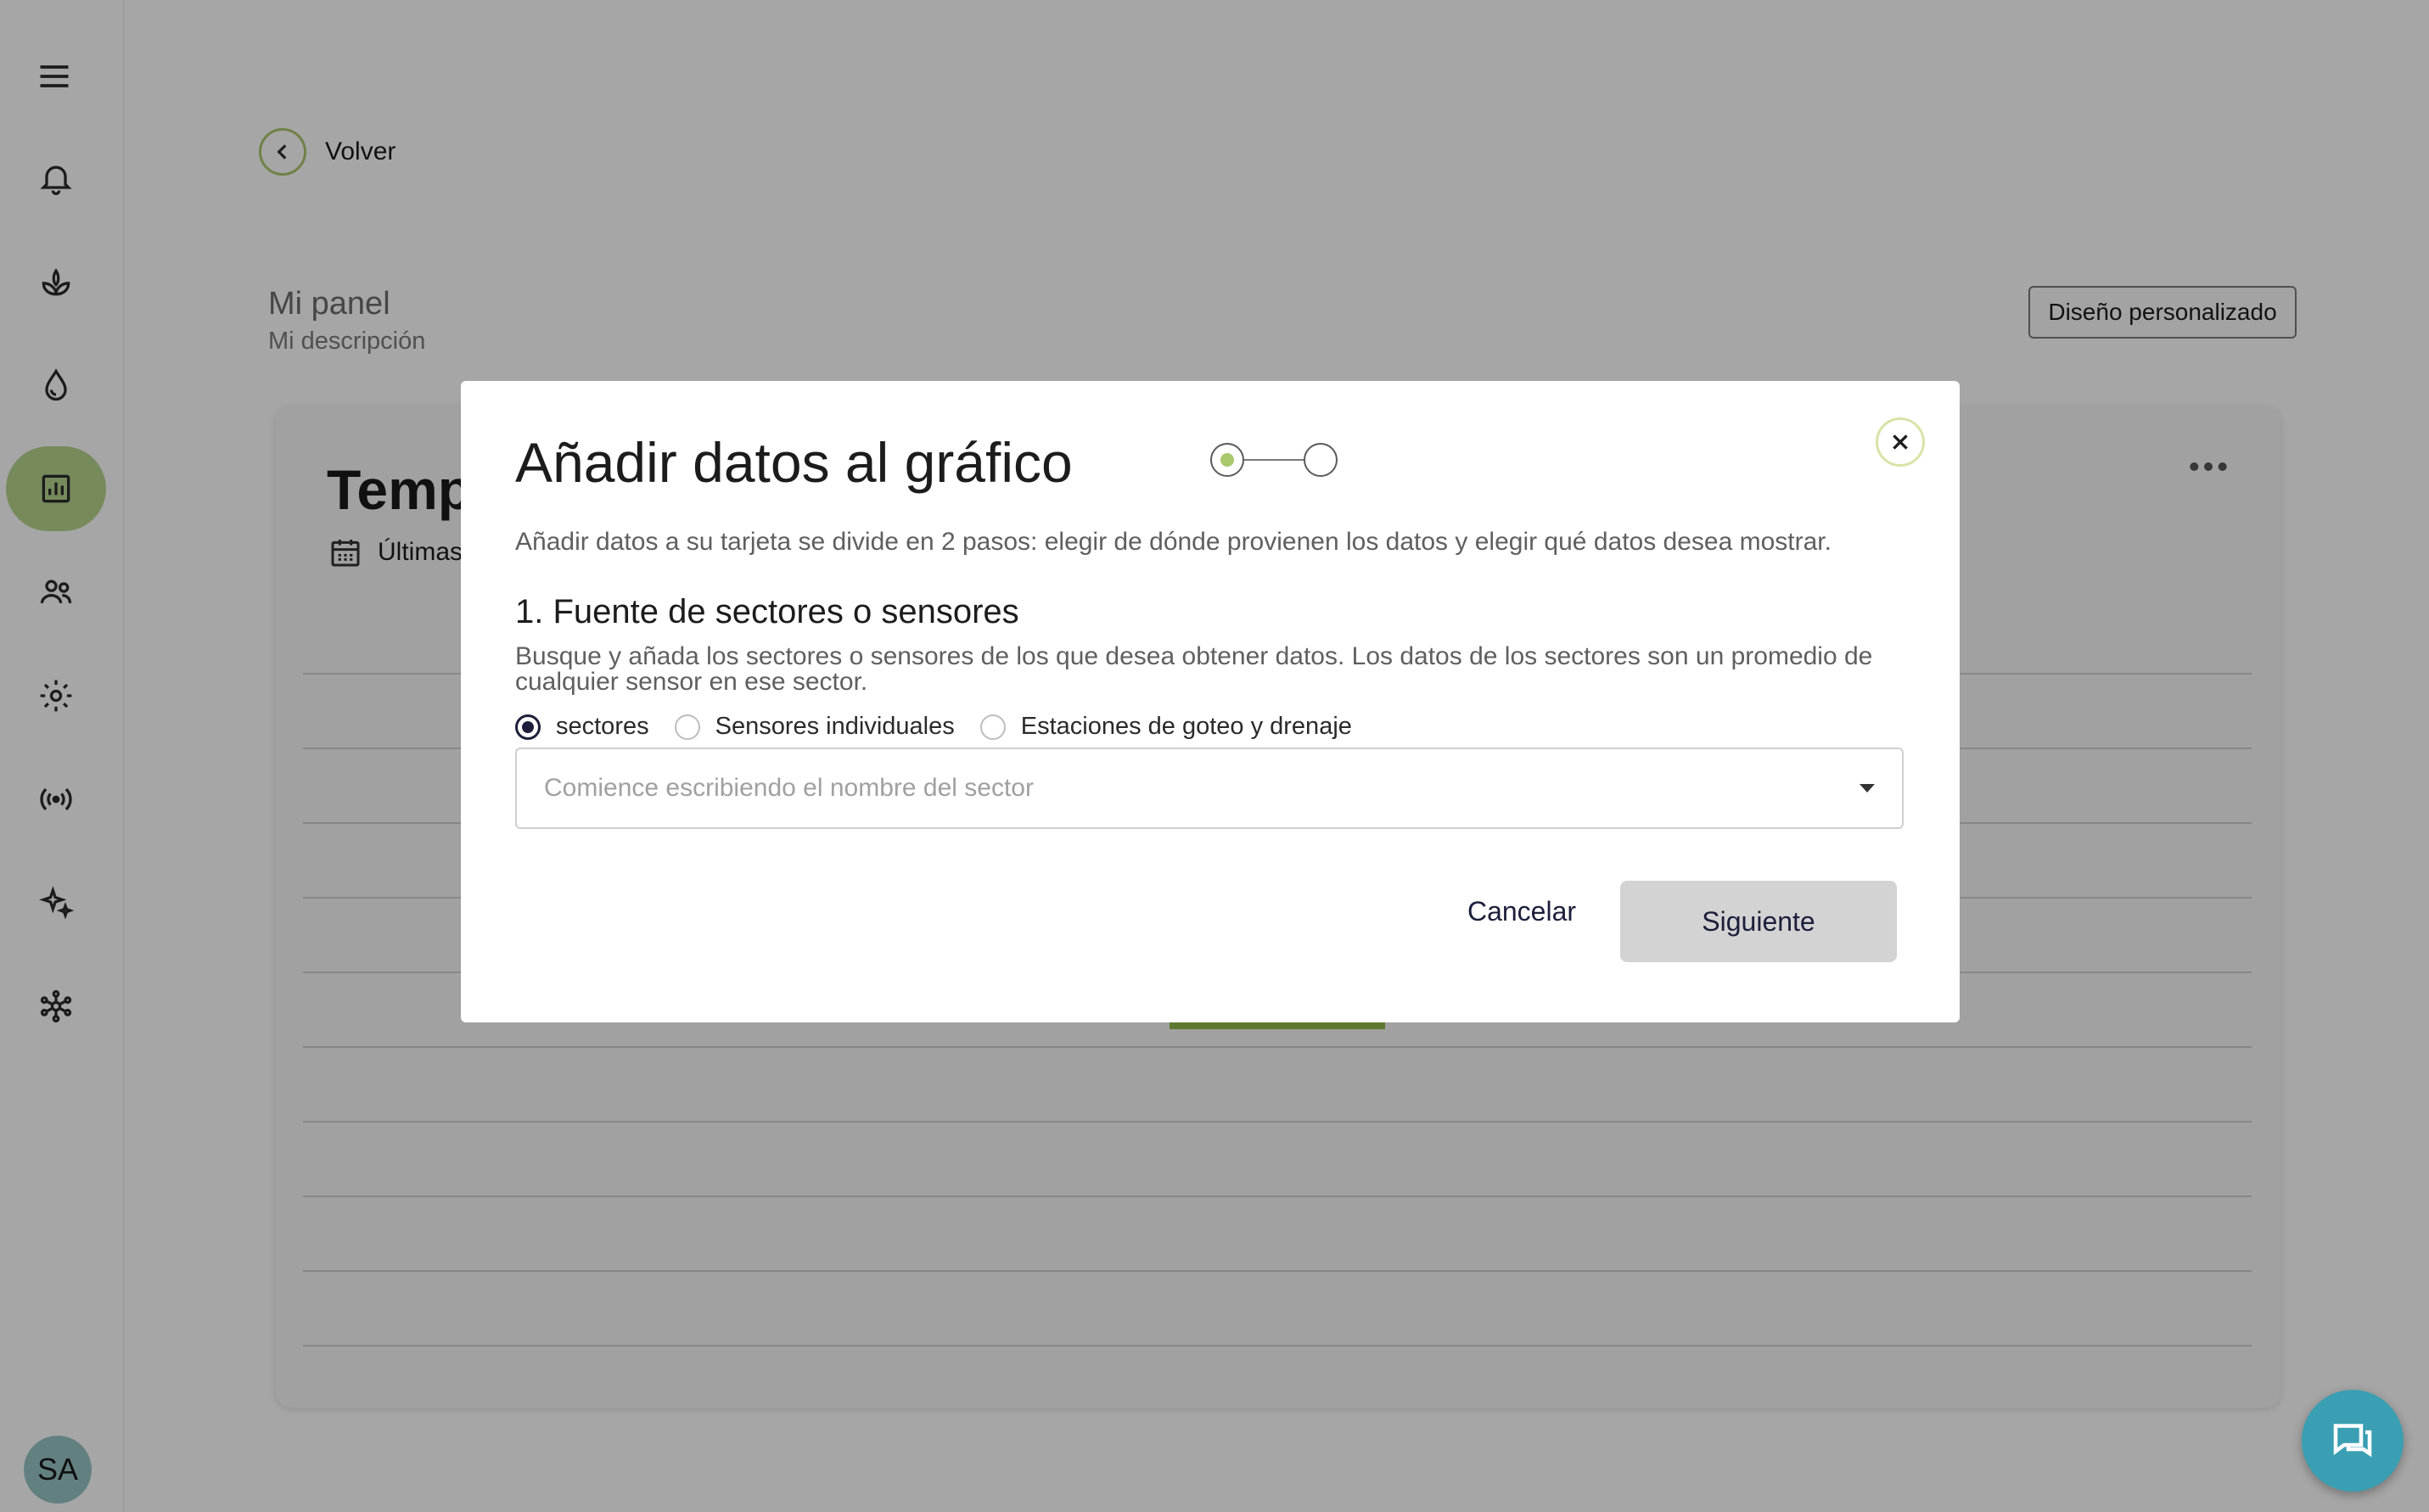  I want to click on radio-button-estaciones, so click(993, 727).